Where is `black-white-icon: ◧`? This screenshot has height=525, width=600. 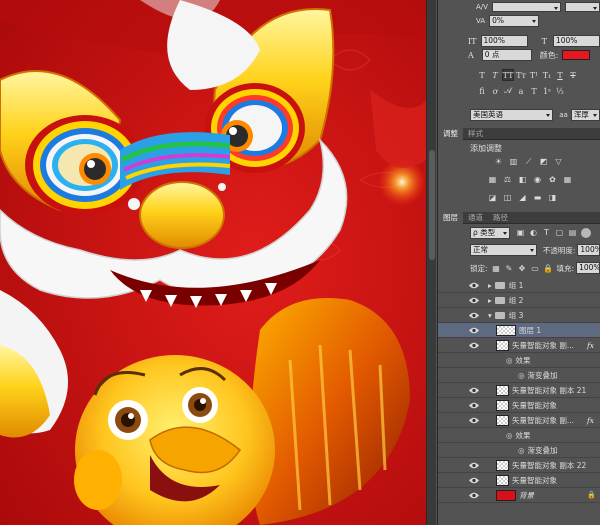
black-white-icon: ◧ is located at coordinates (522, 179).